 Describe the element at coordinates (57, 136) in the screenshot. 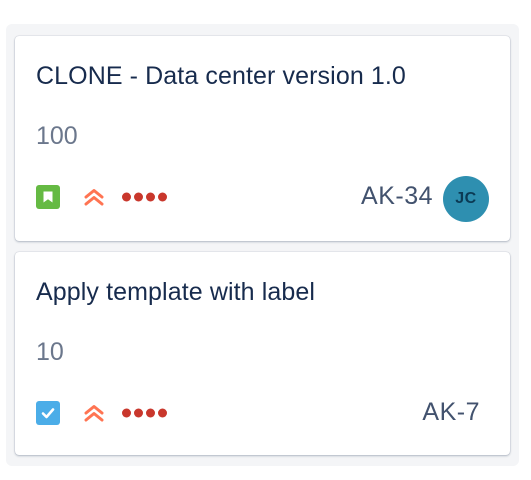

I see `story-points: 100` at that location.